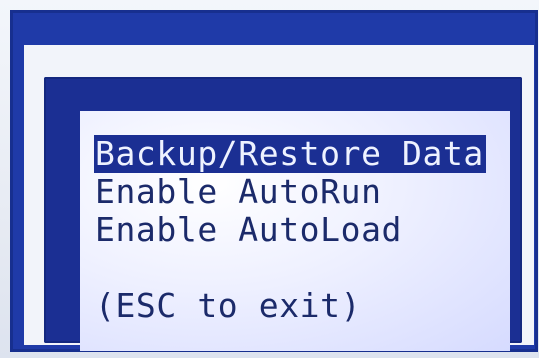 Image resolution: width=539 pixels, height=358 pixels. What do you see at coordinates (249, 230) in the screenshot?
I see `menu-item-enable-autoload: Enable AutoLoad` at bounding box center [249, 230].